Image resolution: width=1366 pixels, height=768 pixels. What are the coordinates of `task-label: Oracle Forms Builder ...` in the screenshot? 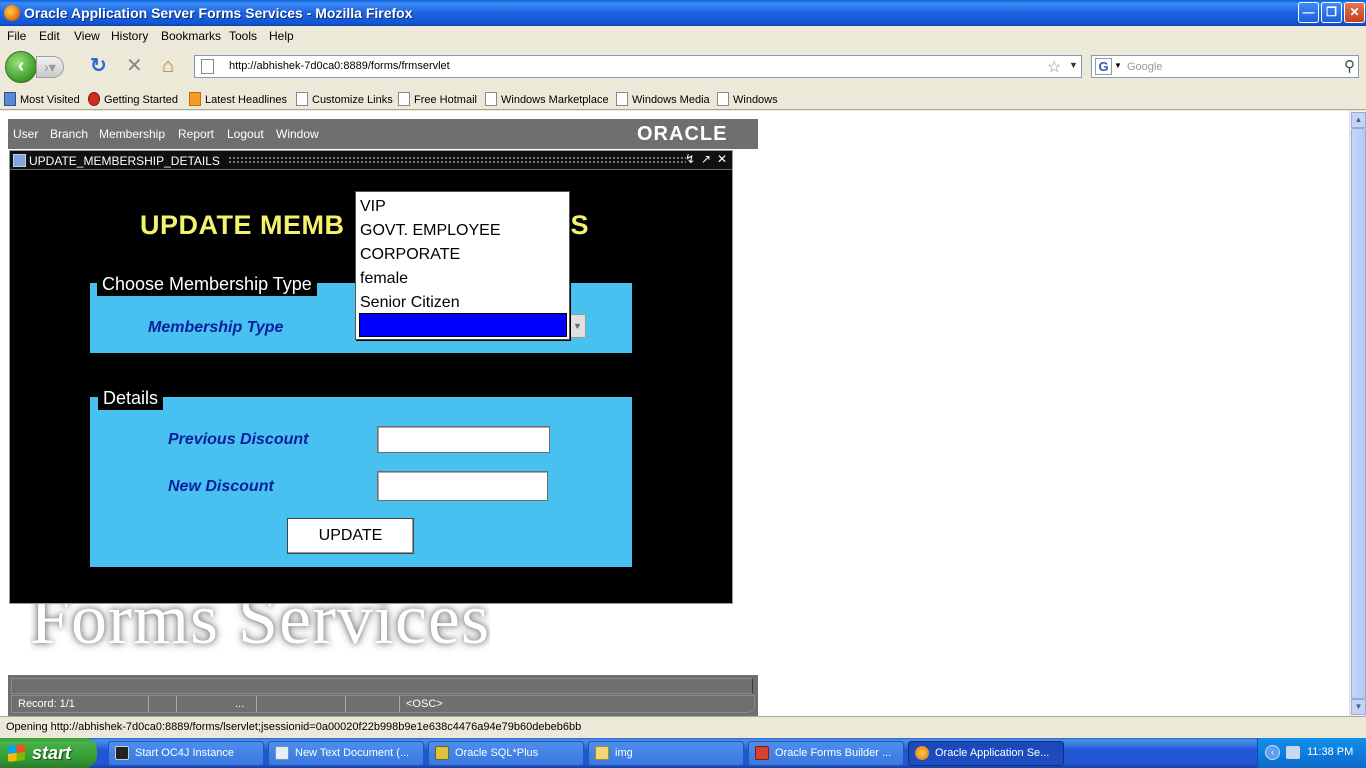 It's located at (833, 753).